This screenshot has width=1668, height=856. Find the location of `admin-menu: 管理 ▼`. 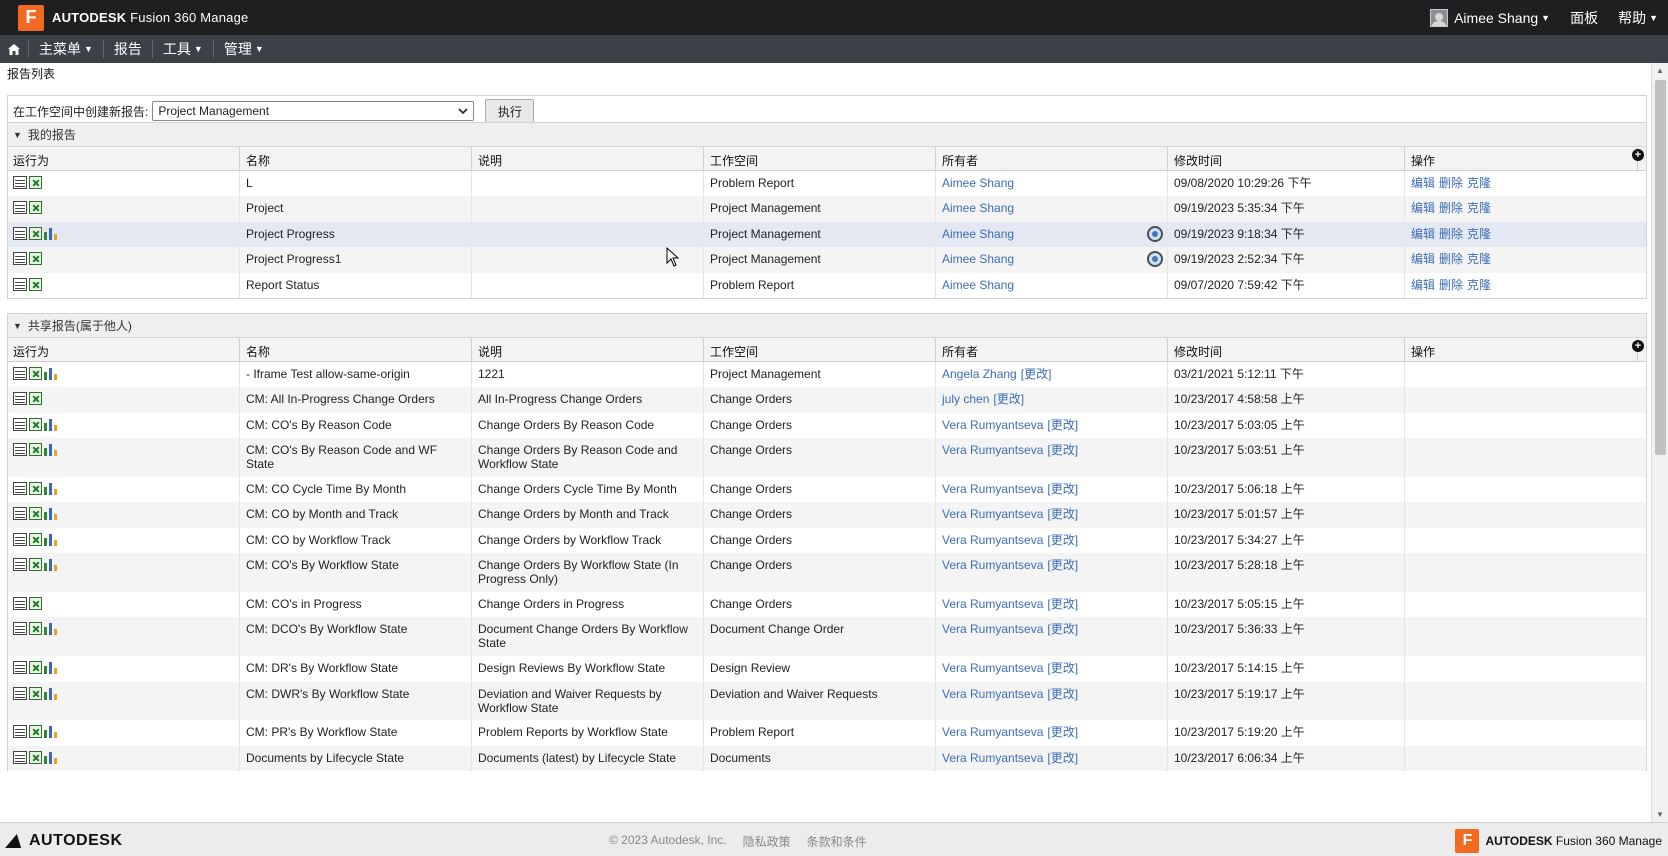

admin-menu: 管理 ▼ is located at coordinates (244, 49).